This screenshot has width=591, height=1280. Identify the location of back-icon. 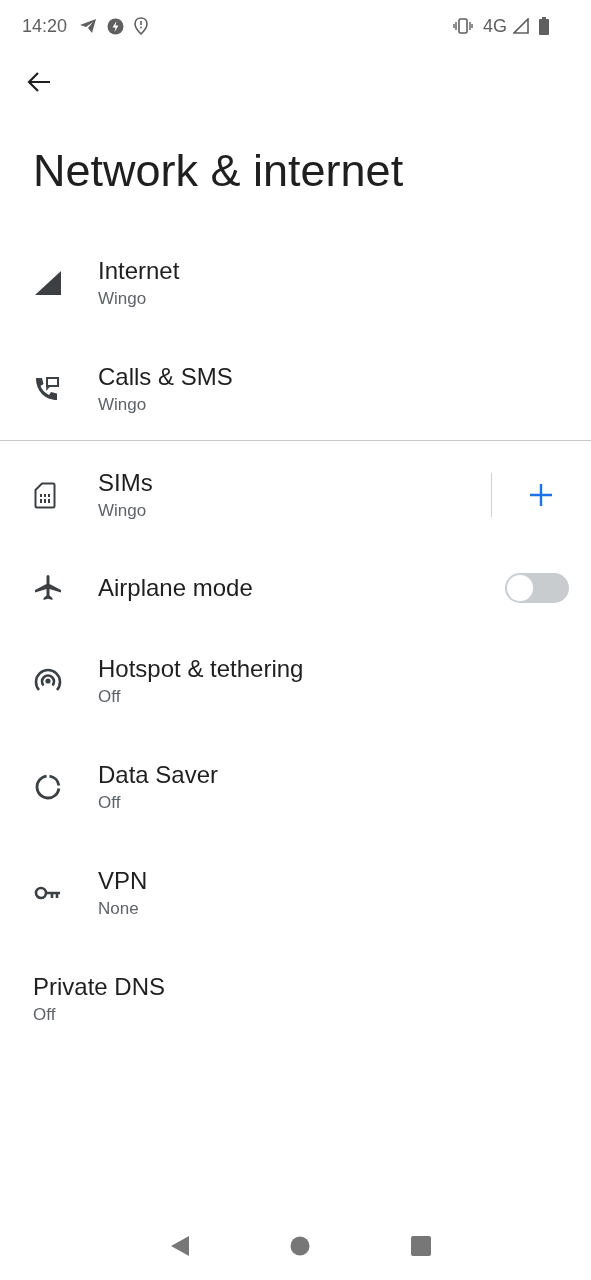
(39, 82).